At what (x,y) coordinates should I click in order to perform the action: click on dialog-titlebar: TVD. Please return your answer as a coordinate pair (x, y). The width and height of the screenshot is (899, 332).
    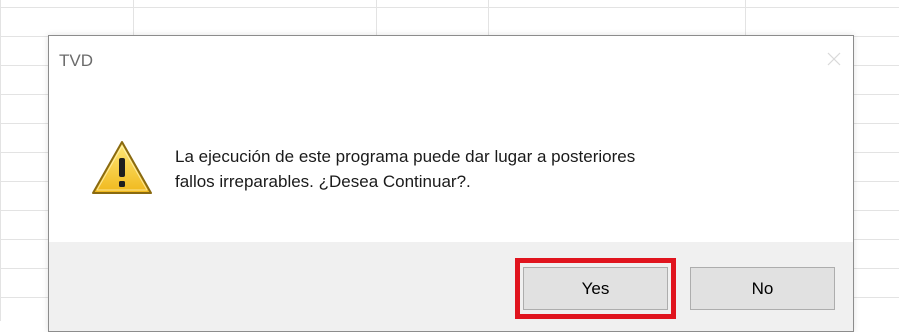
    Looking at the image, I should click on (451, 60).